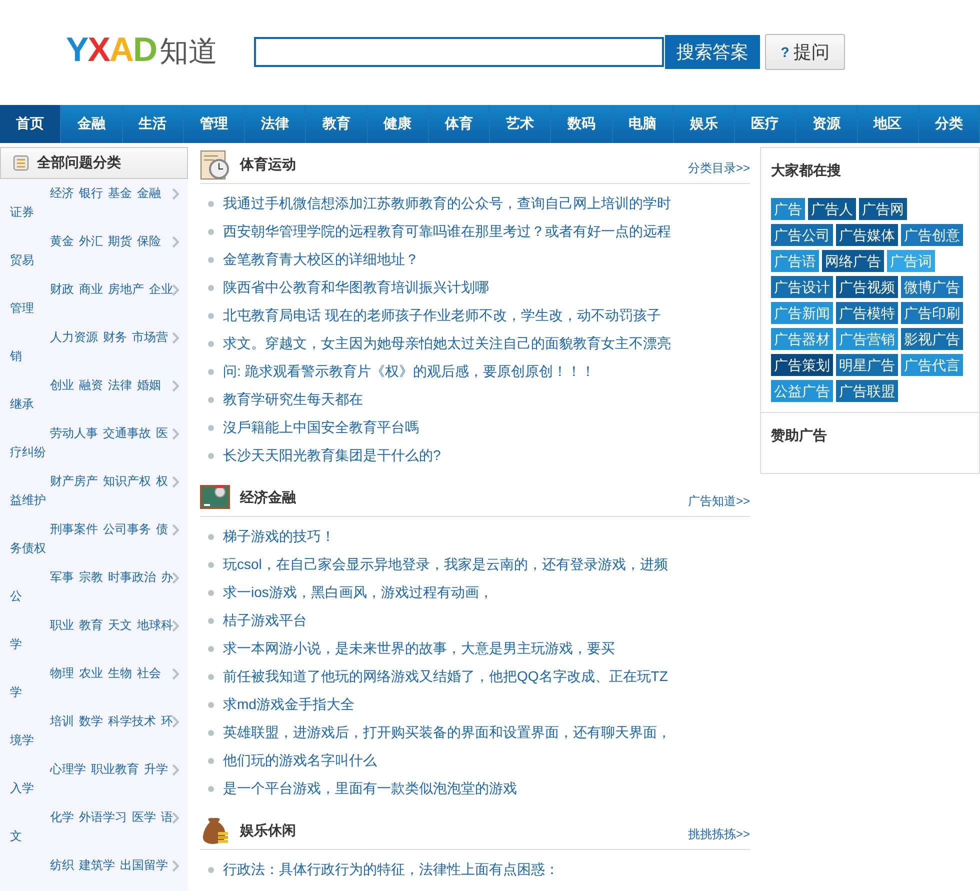  I want to click on question-link: 玩csol，在自己家会显示异地登录，我家是云南的，还有登录游戏，进频, so click(445, 565).